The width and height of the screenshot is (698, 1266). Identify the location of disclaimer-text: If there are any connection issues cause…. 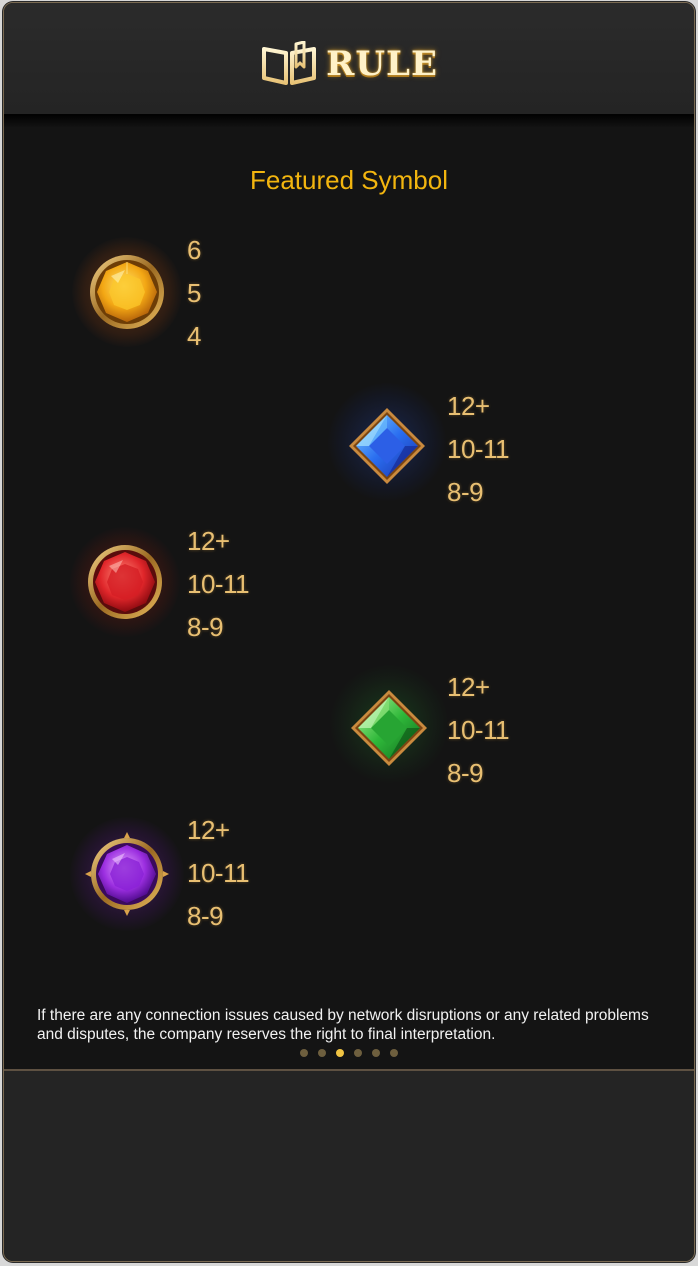
(343, 1025).